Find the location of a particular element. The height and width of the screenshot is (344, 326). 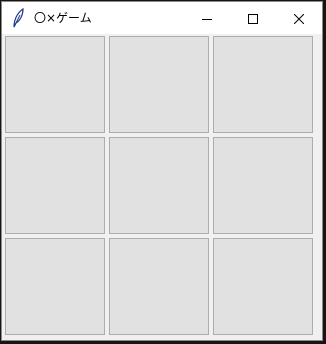

maximize-icon is located at coordinates (253, 18).